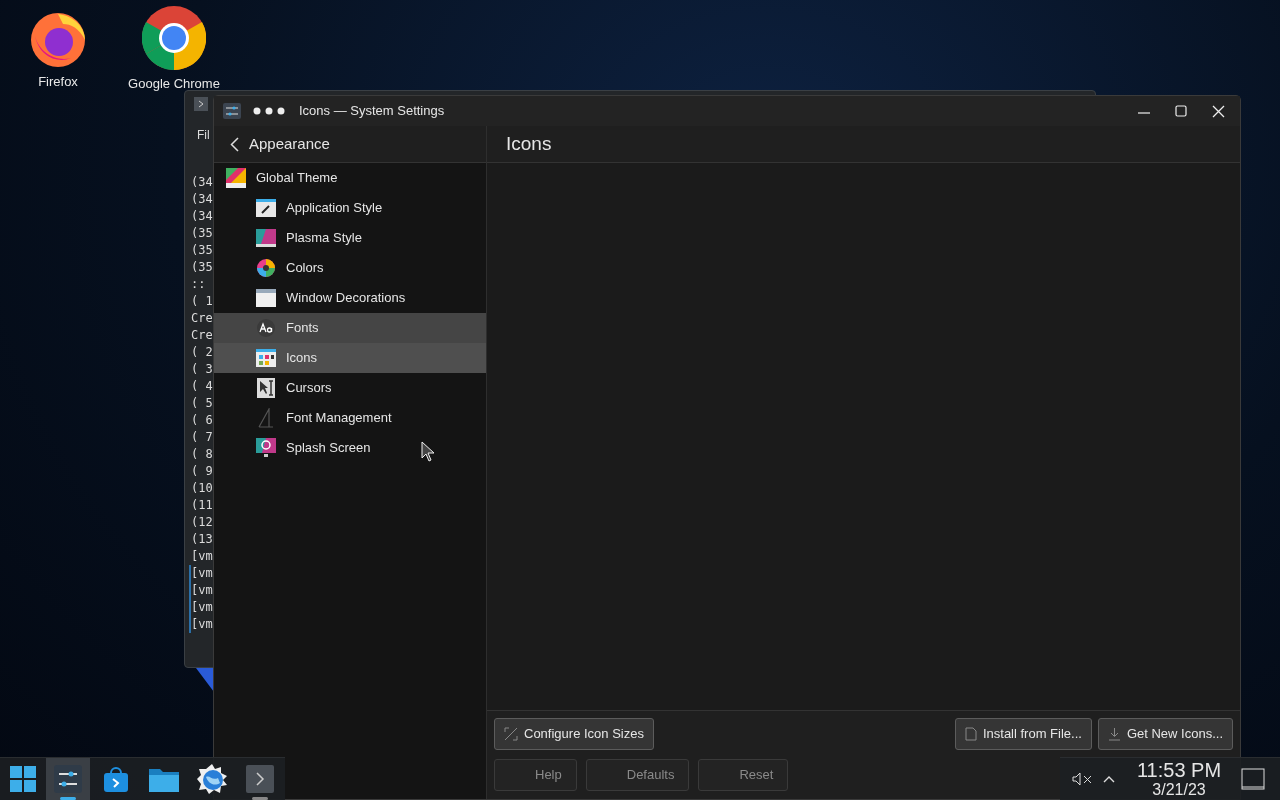 The image size is (1280, 800). I want to click on terminal-line: ( 2, so click(202, 352).